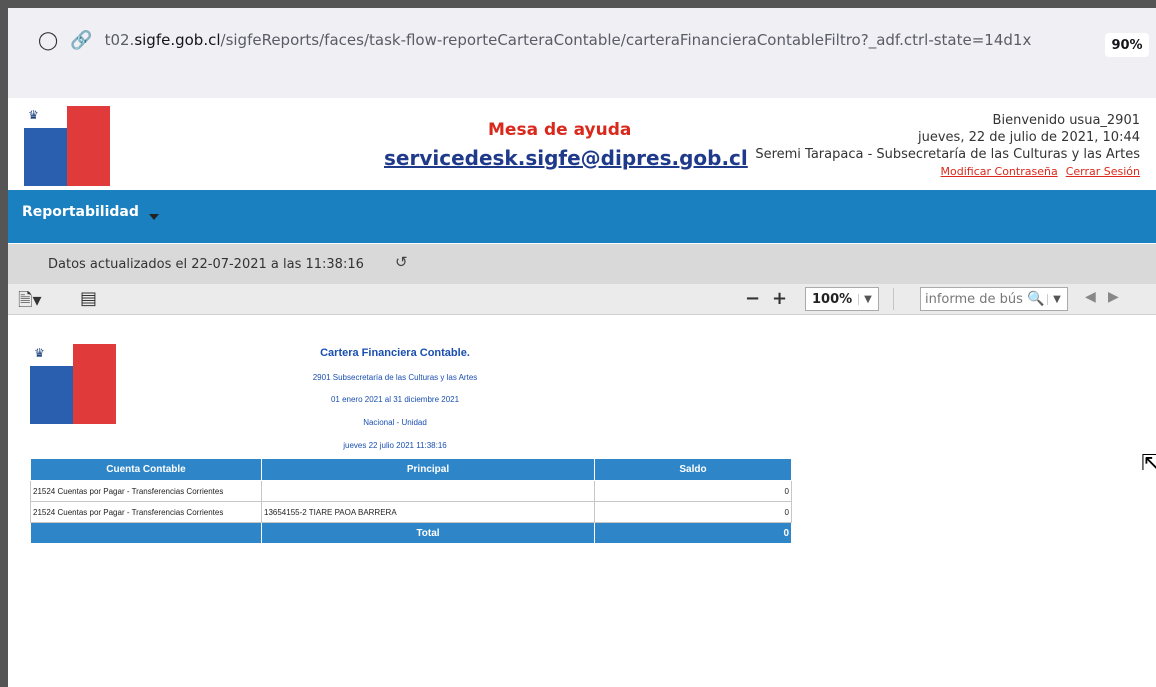  What do you see at coordinates (566, 158) in the screenshot?
I see `help-email-link: servicedesk.sigfe@dipres.gob.cl` at bounding box center [566, 158].